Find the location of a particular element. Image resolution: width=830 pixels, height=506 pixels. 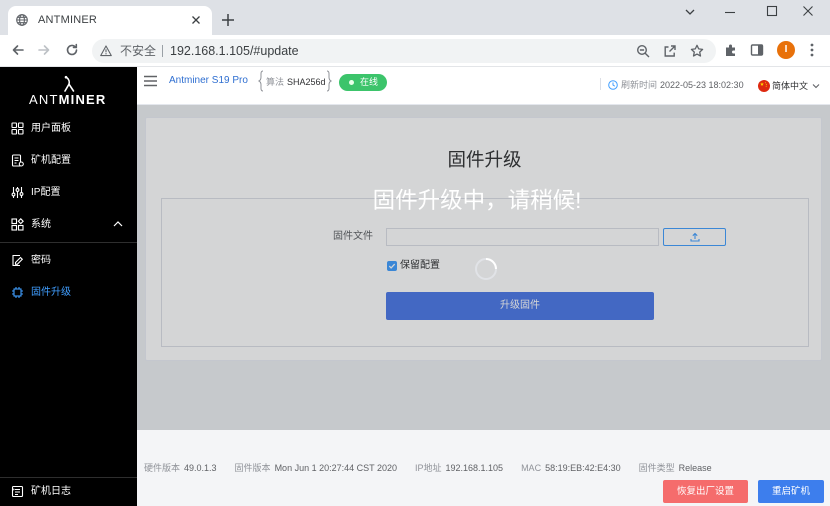

sidebar-item-system: 系统 is located at coordinates (68, 225).